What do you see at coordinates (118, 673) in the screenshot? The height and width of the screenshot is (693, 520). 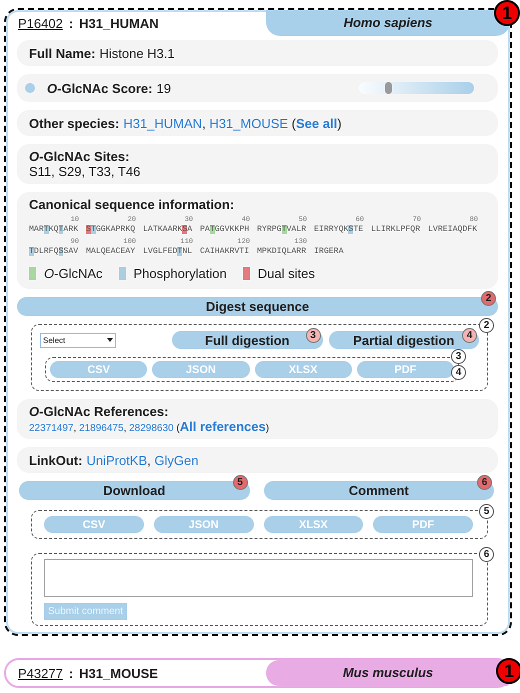 I see `protein-name: H31_MOUSE` at bounding box center [118, 673].